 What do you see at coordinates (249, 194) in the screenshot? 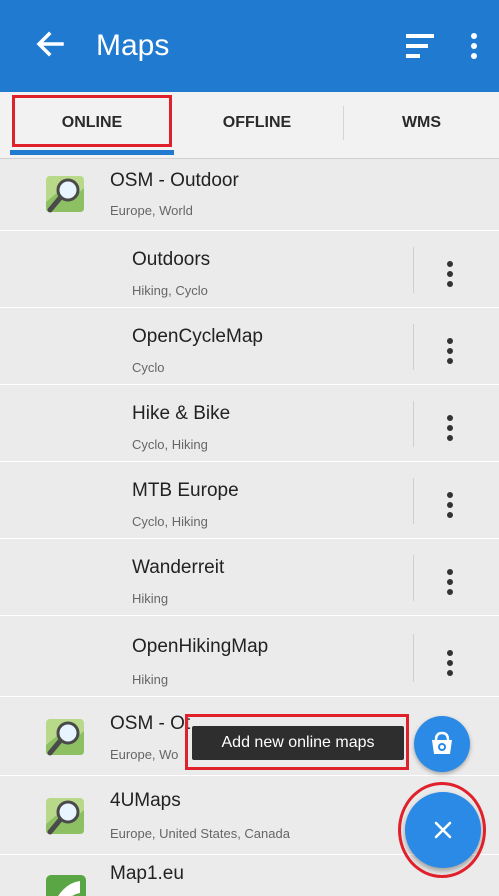
I see `map-group-osm-outdoor: OSM - Outdoor Europe, World` at bounding box center [249, 194].